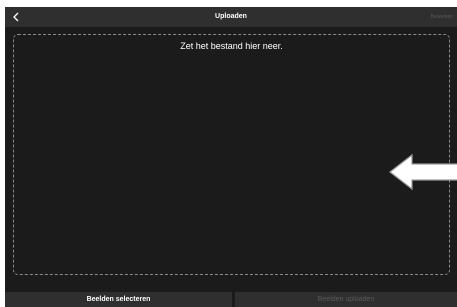 Image resolution: width=457 pixels, height=307 pixels. Describe the element at coordinates (346, 299) in the screenshot. I see `upload-images-button: Beelden uploaden` at that location.